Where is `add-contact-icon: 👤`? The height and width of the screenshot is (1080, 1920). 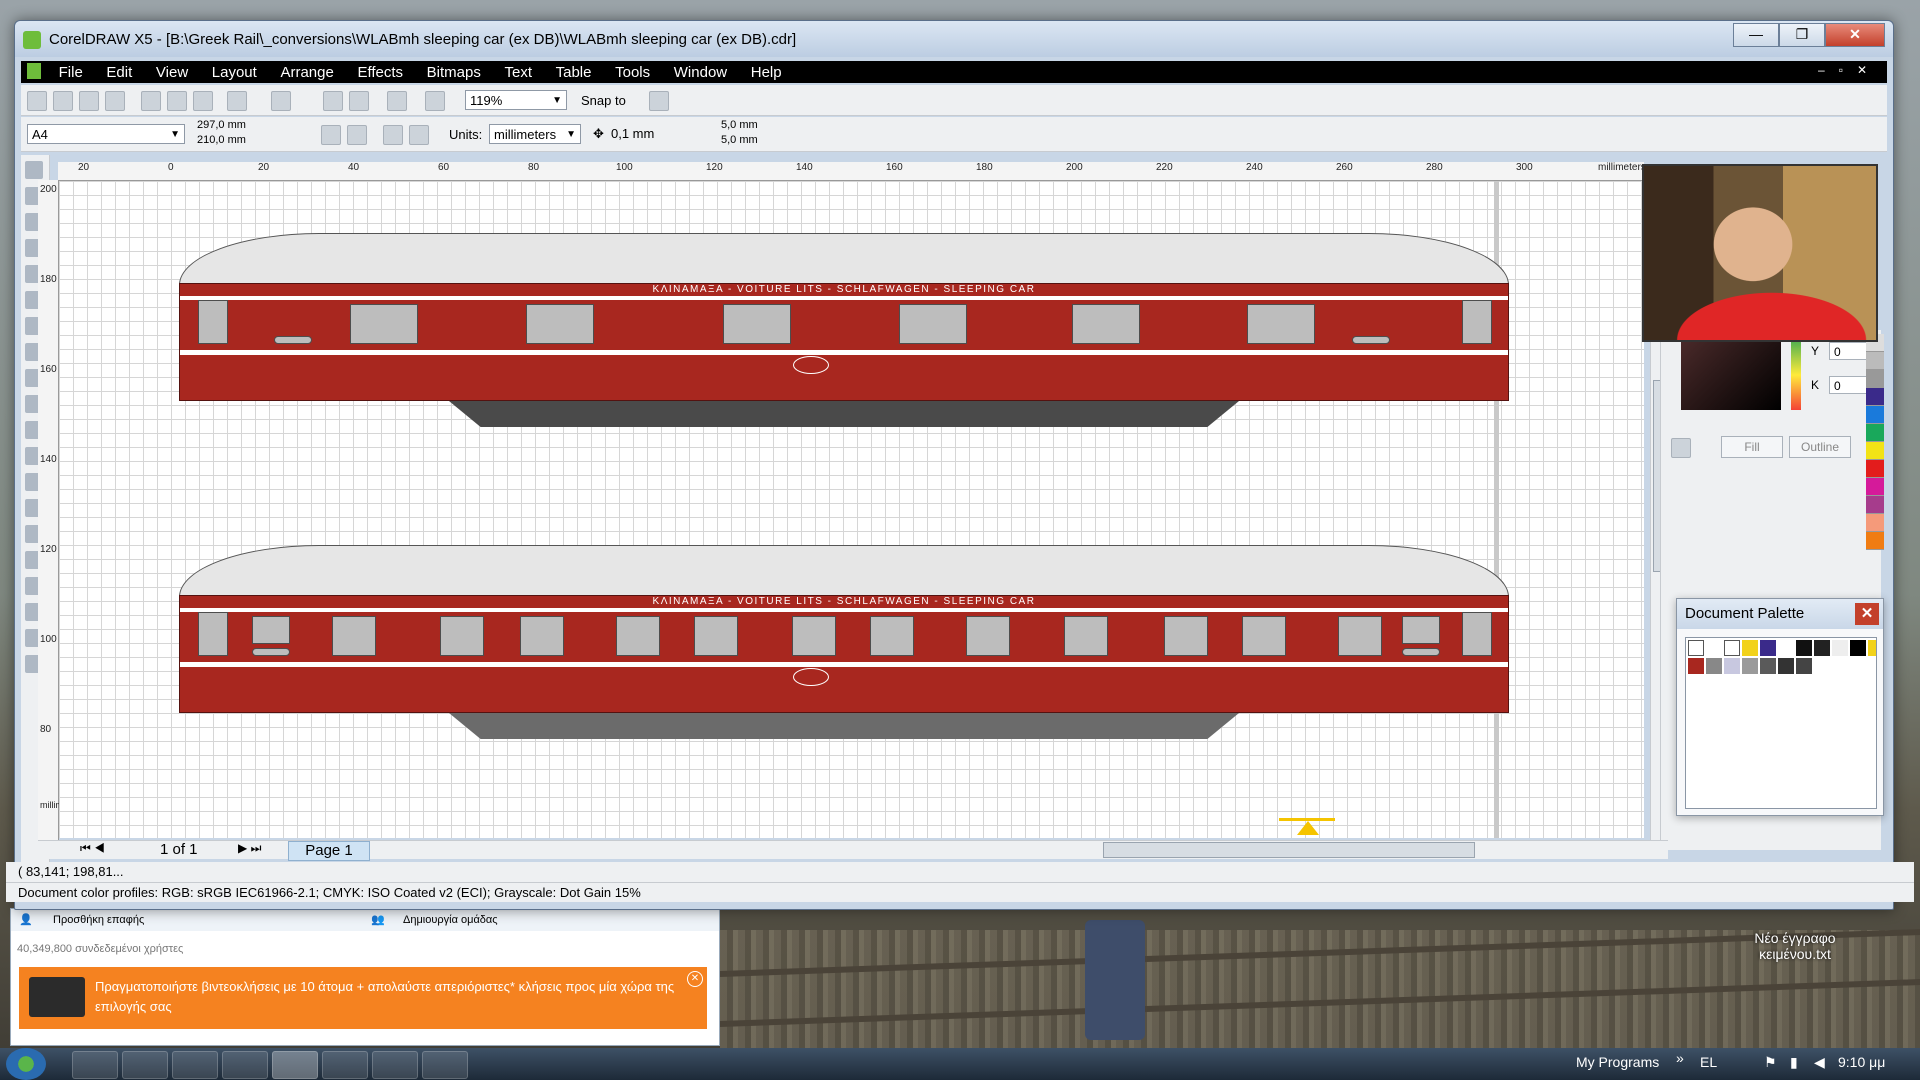 add-contact-icon: 👤 is located at coordinates (26, 920).